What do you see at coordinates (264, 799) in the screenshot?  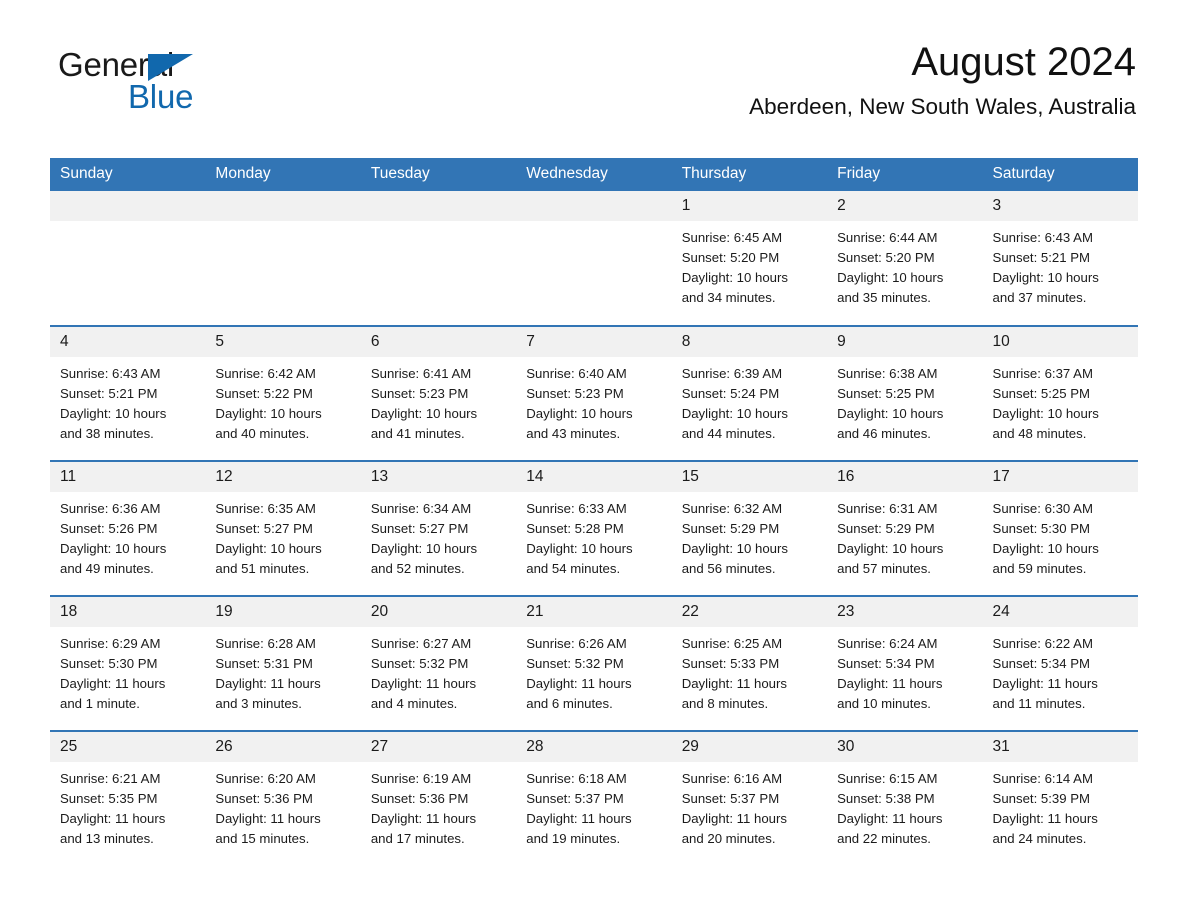 I see `day-sunset-text: Sunset: 5:36 PM` at bounding box center [264, 799].